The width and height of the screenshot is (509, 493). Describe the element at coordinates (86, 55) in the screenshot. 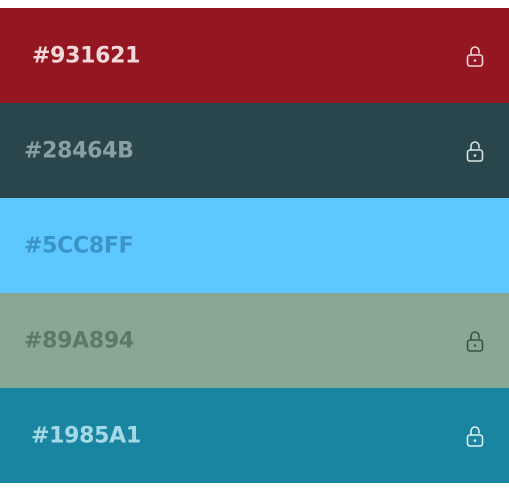

I see `hex-code-label: #931621` at that location.